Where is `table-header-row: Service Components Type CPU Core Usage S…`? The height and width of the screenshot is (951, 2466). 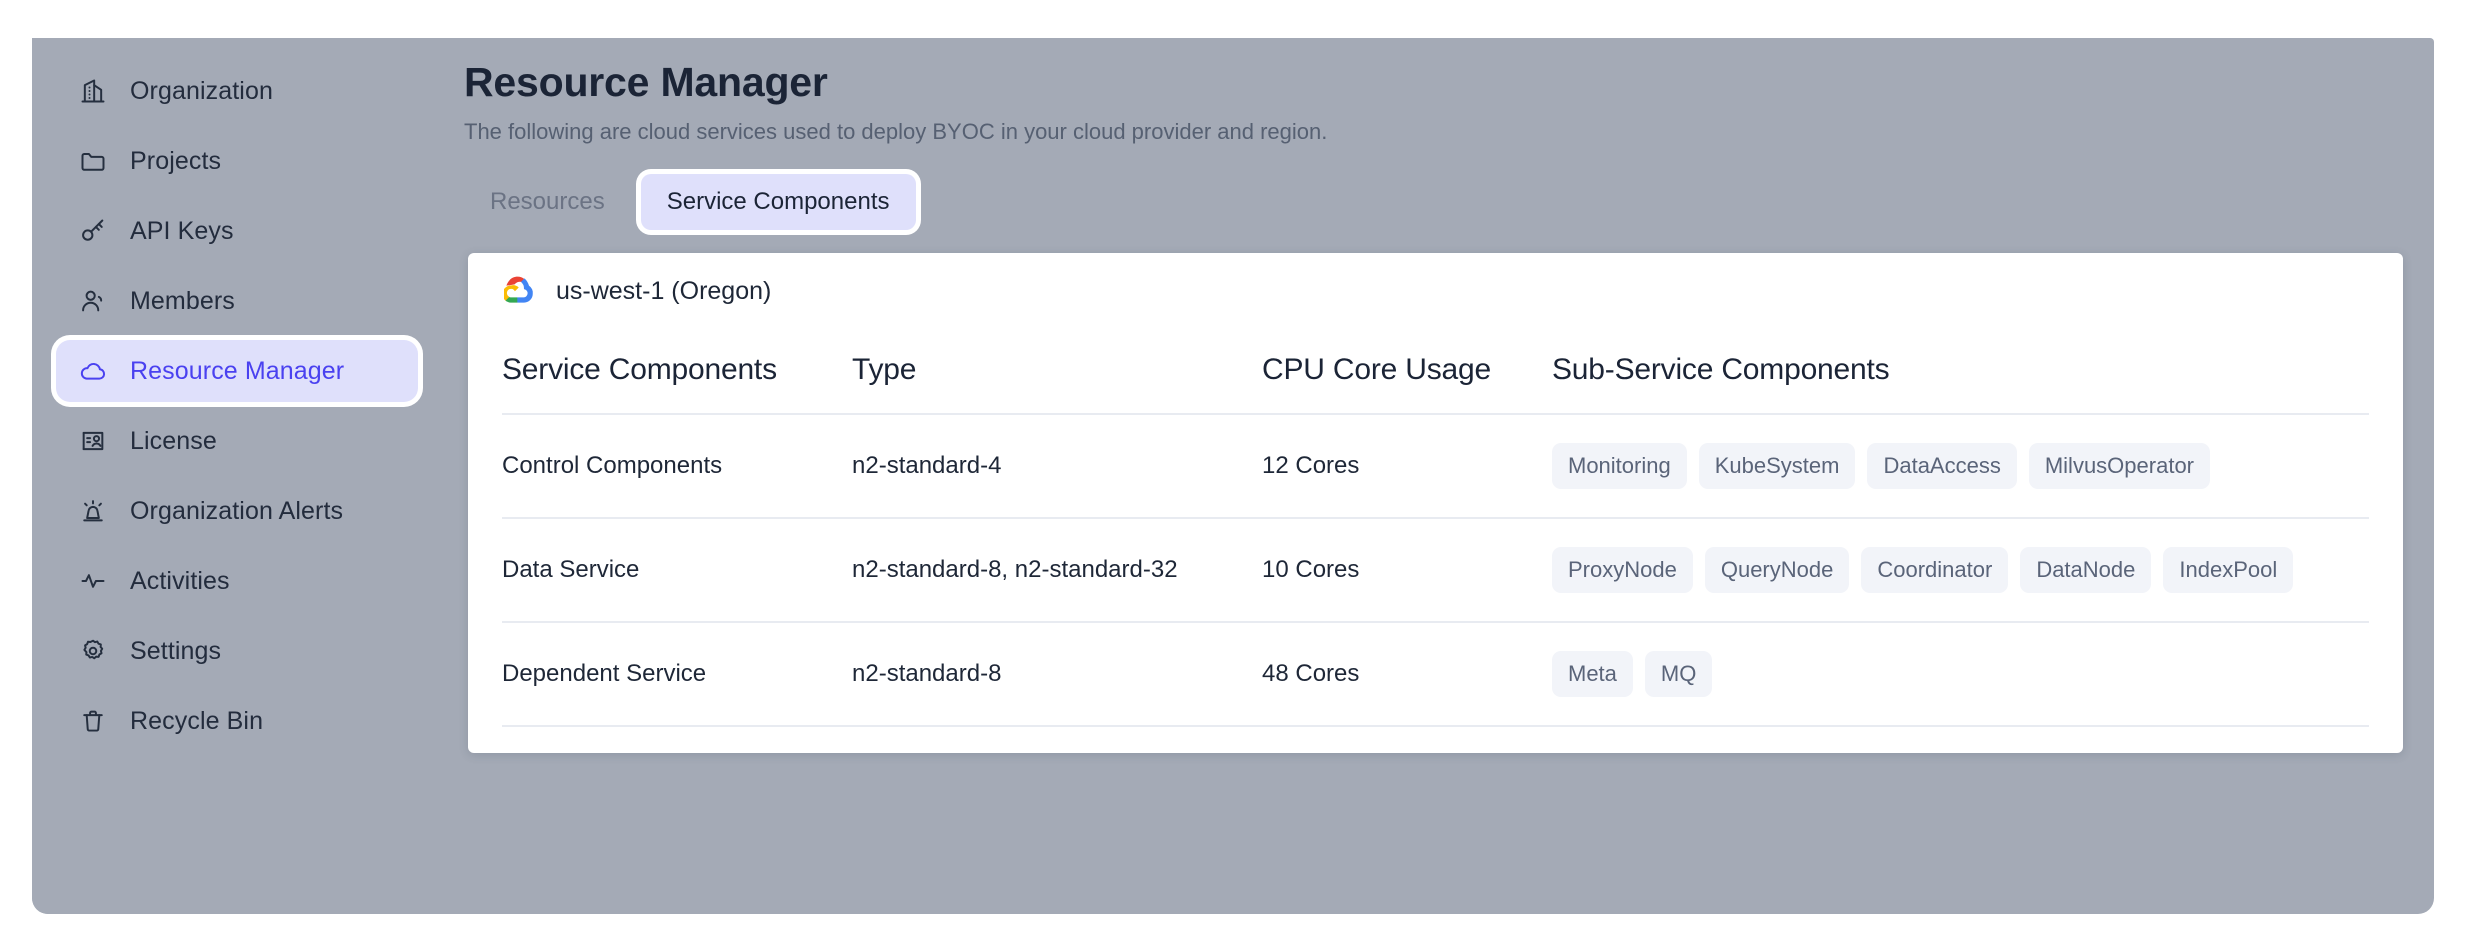 table-header-row: Service Components Type CPU Core Usage S… is located at coordinates (1435, 372).